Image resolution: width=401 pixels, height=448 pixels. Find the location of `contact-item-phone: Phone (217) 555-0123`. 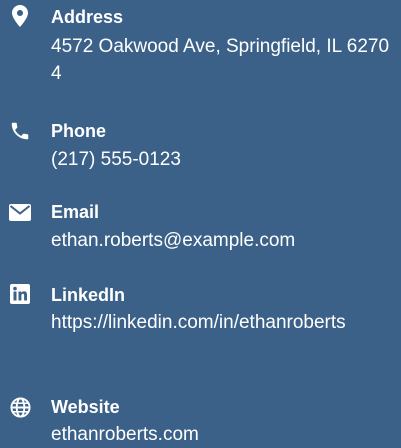

contact-item-phone: Phone (217) 555-0123 is located at coordinates (200, 150).